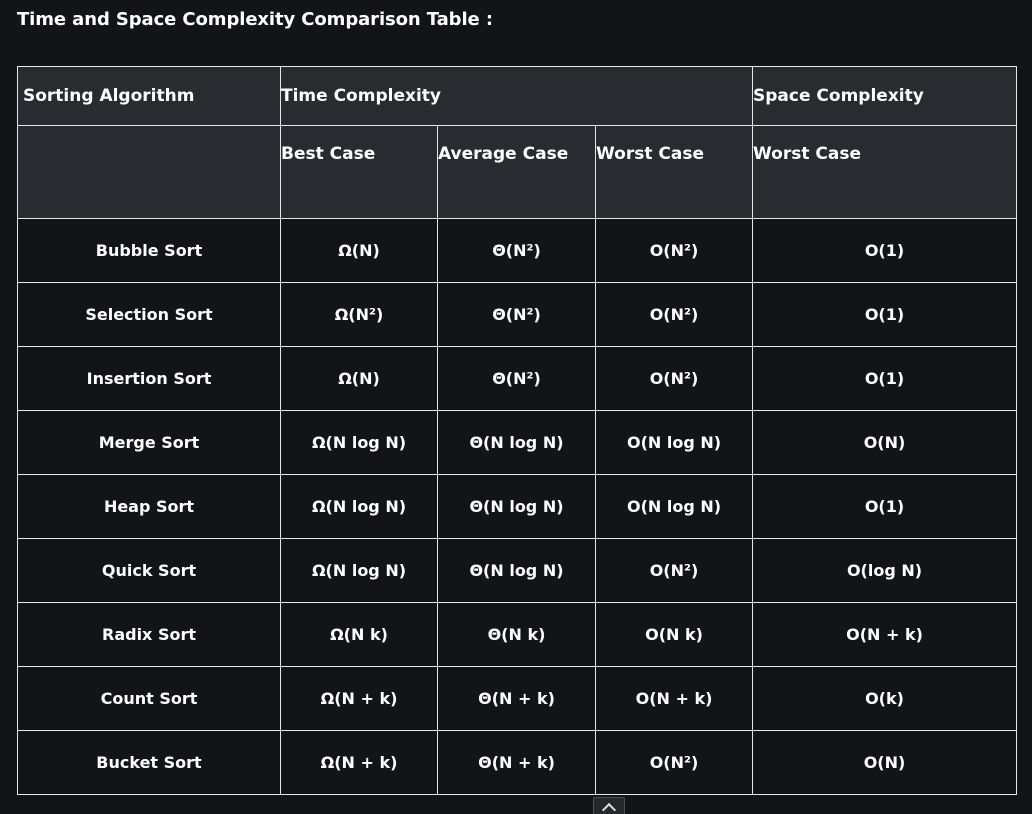  What do you see at coordinates (149, 570) in the screenshot?
I see `cell-algorithm: Quick Sort` at bounding box center [149, 570].